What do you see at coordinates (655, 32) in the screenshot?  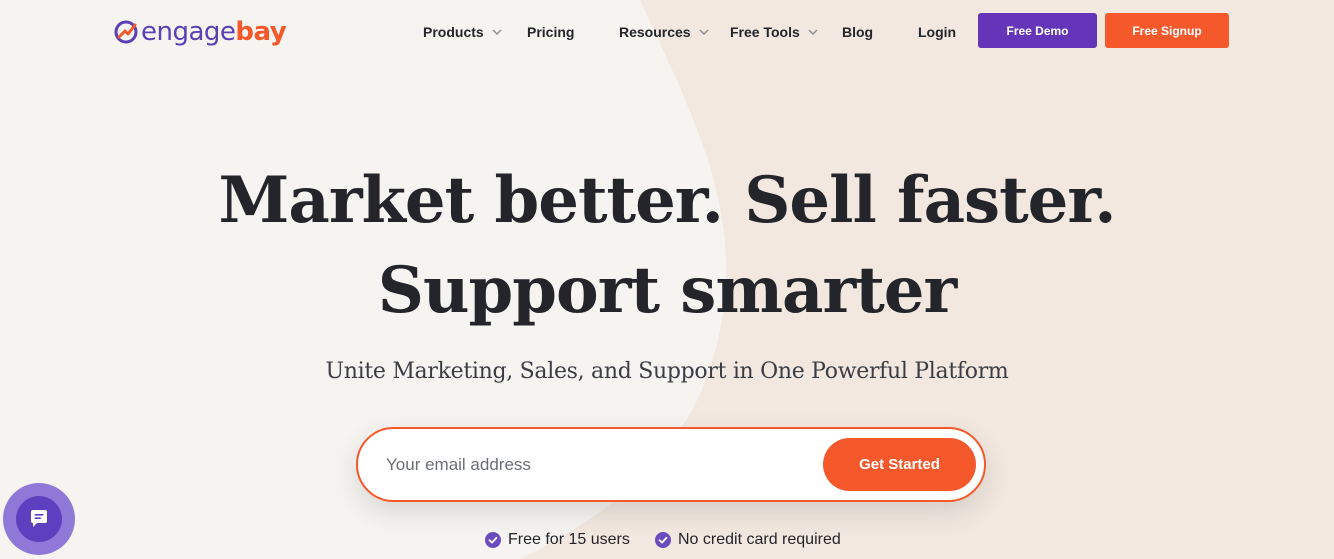 I see `nav-resources-label: Resources` at bounding box center [655, 32].